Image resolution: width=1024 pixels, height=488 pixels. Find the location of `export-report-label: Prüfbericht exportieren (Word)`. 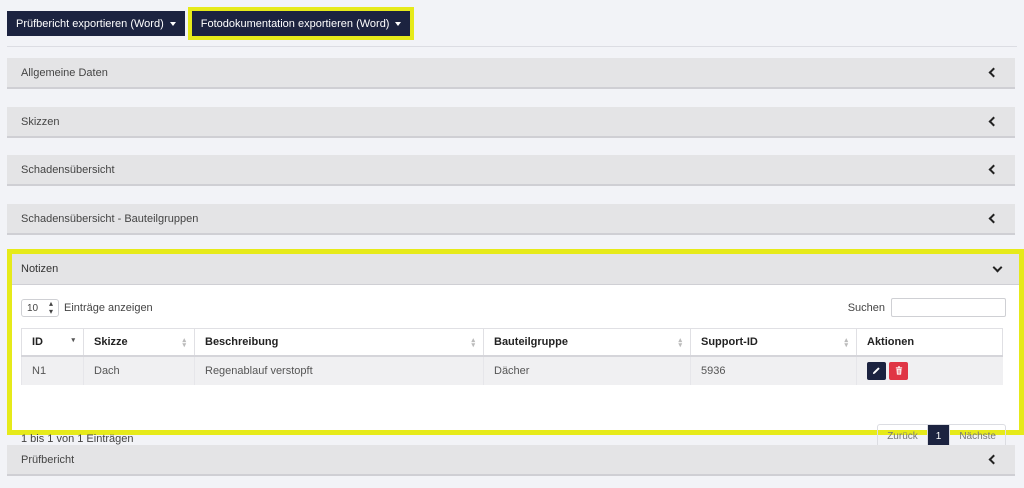

export-report-label: Prüfbericht exportieren (Word) is located at coordinates (90, 23).